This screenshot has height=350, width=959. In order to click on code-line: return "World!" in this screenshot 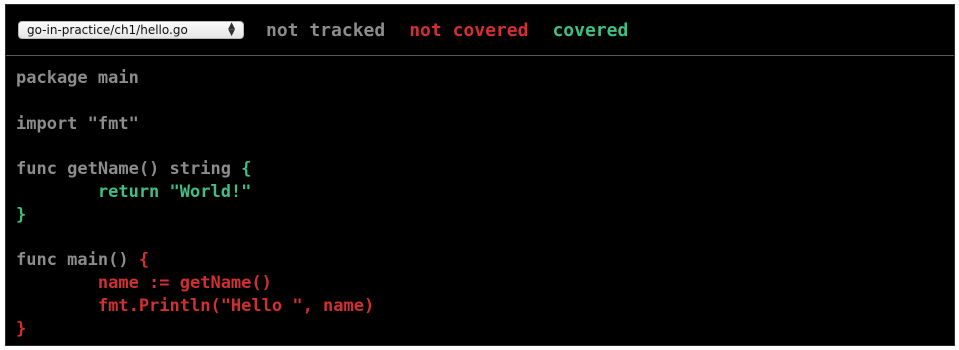, I will do `click(195, 192)`.